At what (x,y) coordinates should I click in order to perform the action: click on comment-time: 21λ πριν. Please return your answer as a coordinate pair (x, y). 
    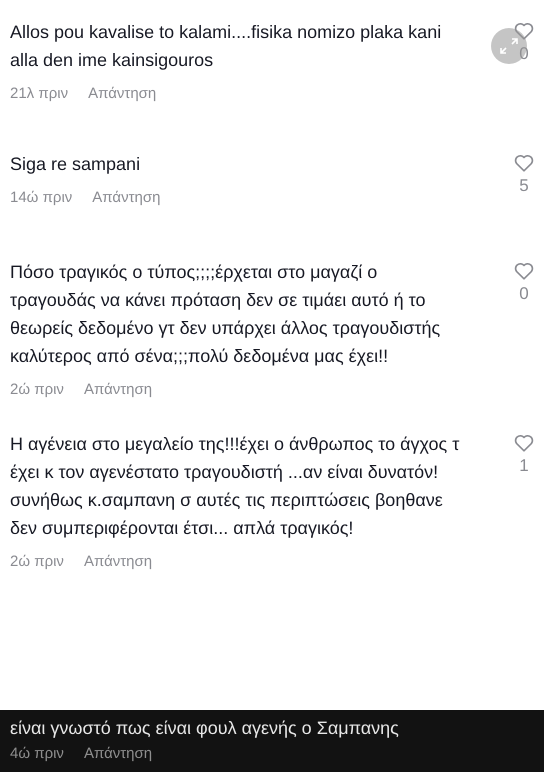
    Looking at the image, I should click on (39, 94).